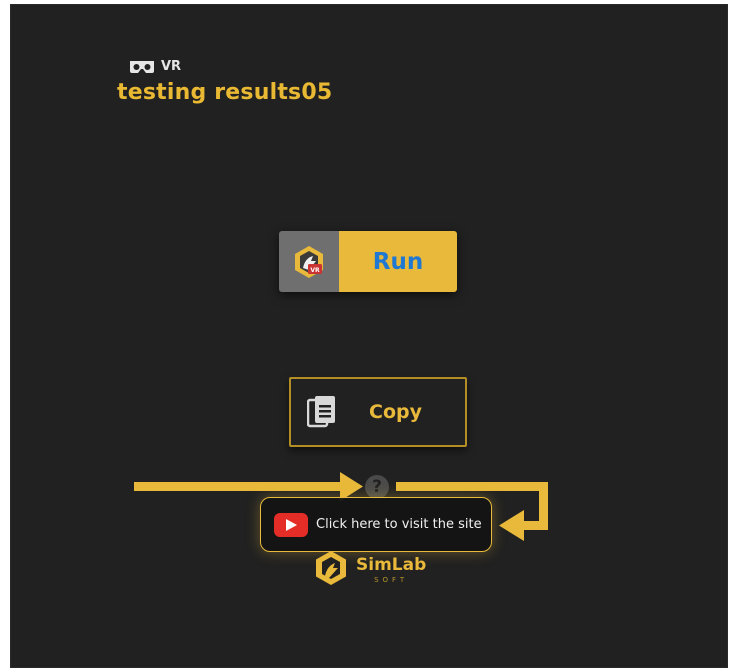 This screenshot has height=672, width=731. I want to click on vr-headset-icon, so click(142, 67).